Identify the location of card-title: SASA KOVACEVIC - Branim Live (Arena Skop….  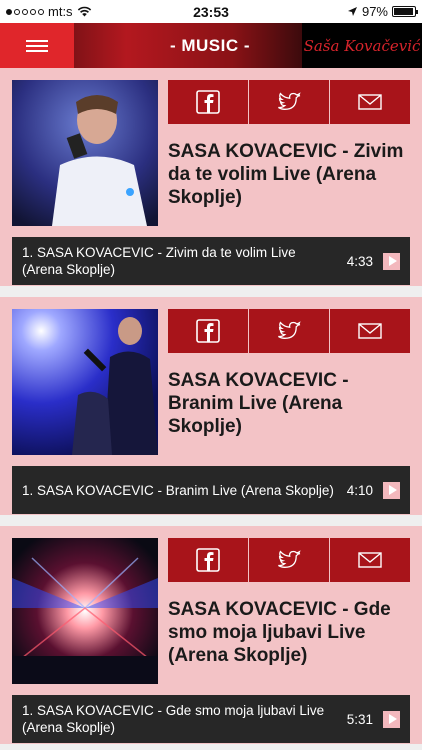
(290, 403).